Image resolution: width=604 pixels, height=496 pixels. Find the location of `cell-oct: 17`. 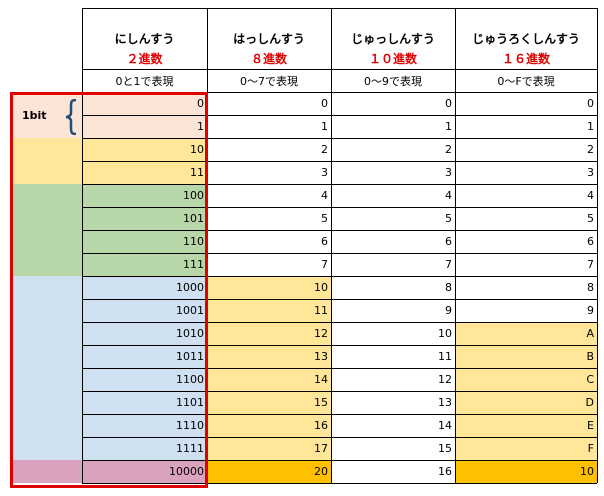

cell-oct: 17 is located at coordinates (269, 448).